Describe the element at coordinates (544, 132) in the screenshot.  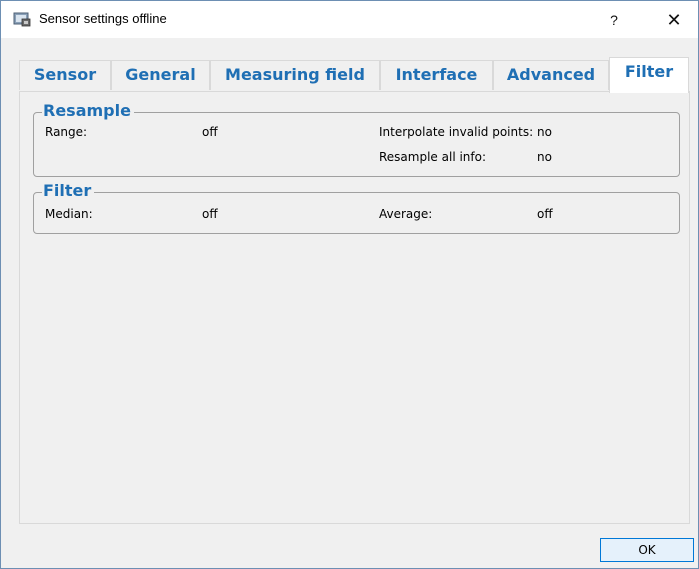
I see `interpolate-invalid-points-value: no` at that location.